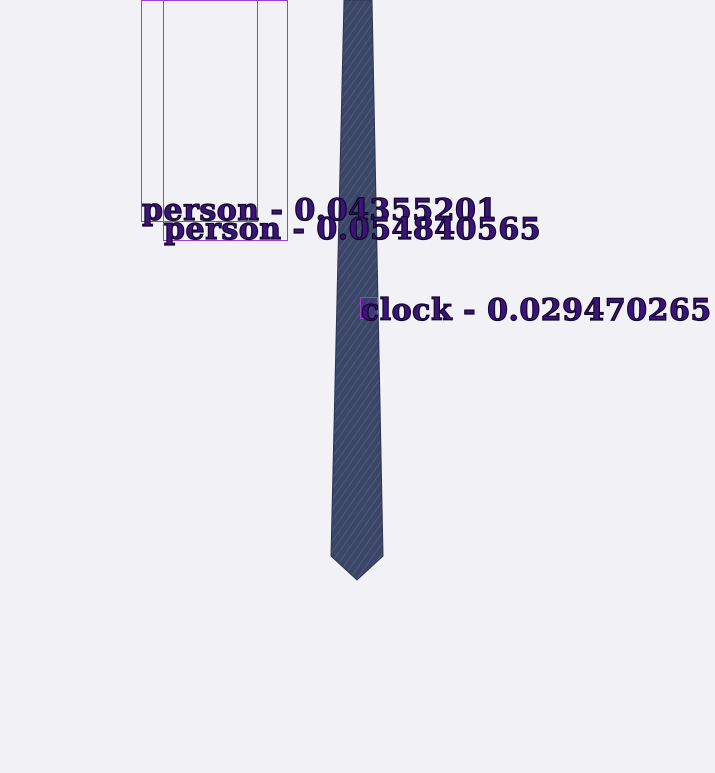 The height and width of the screenshot is (773, 715). I want to click on detection-label-clock: clock - 0.029470265, so click(536, 310).